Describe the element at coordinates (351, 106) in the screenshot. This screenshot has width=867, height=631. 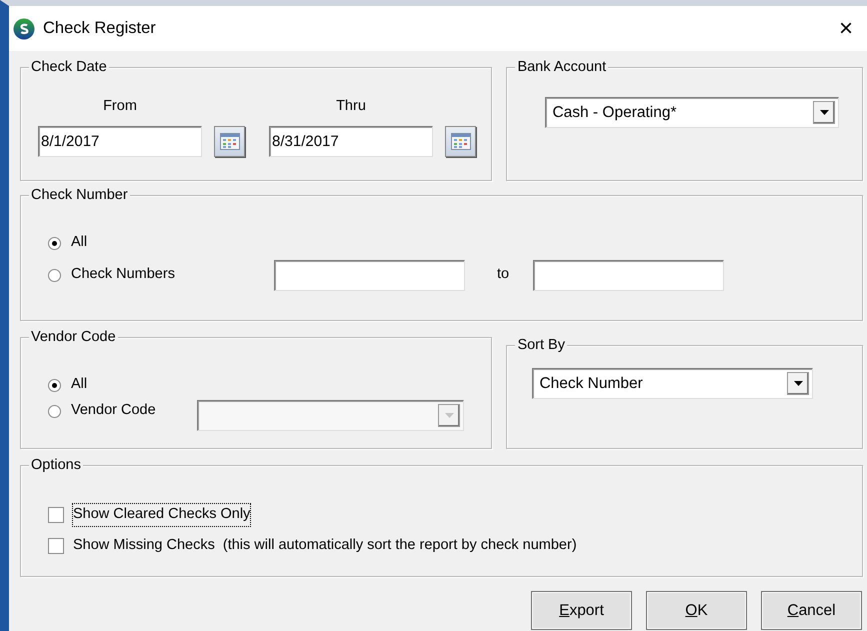
I see `field-label: Thru` at that location.